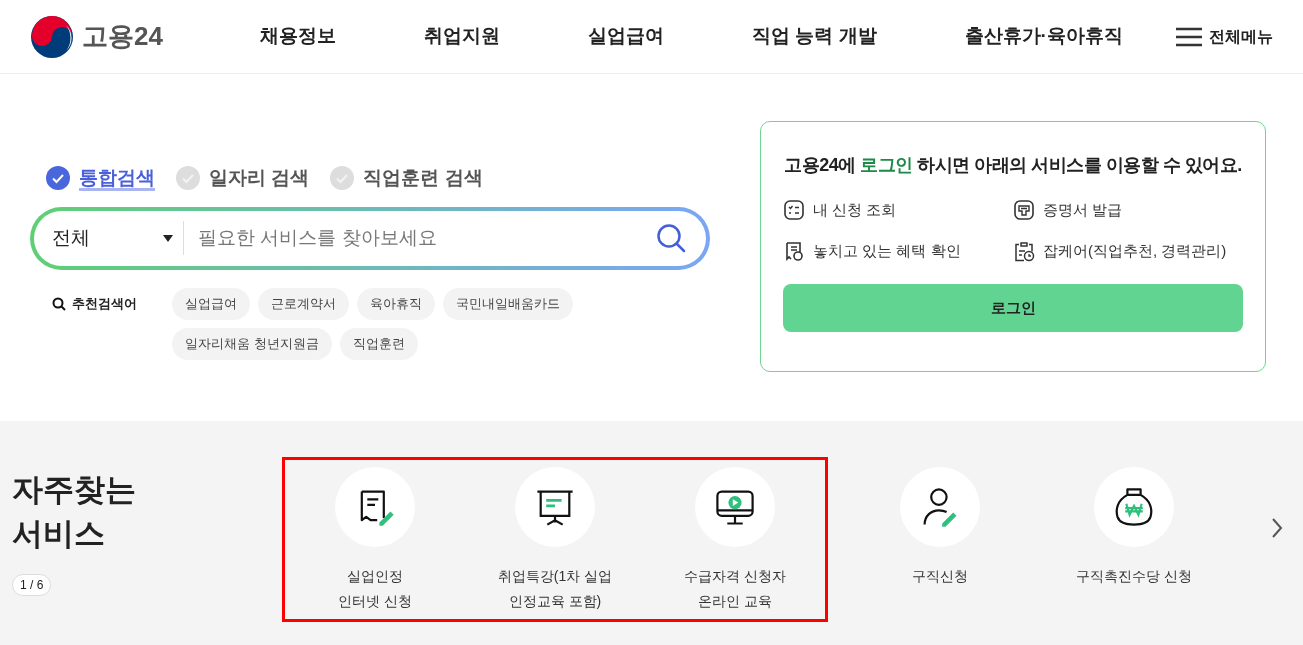 The image size is (1303, 645). I want to click on search-button, so click(671, 238).